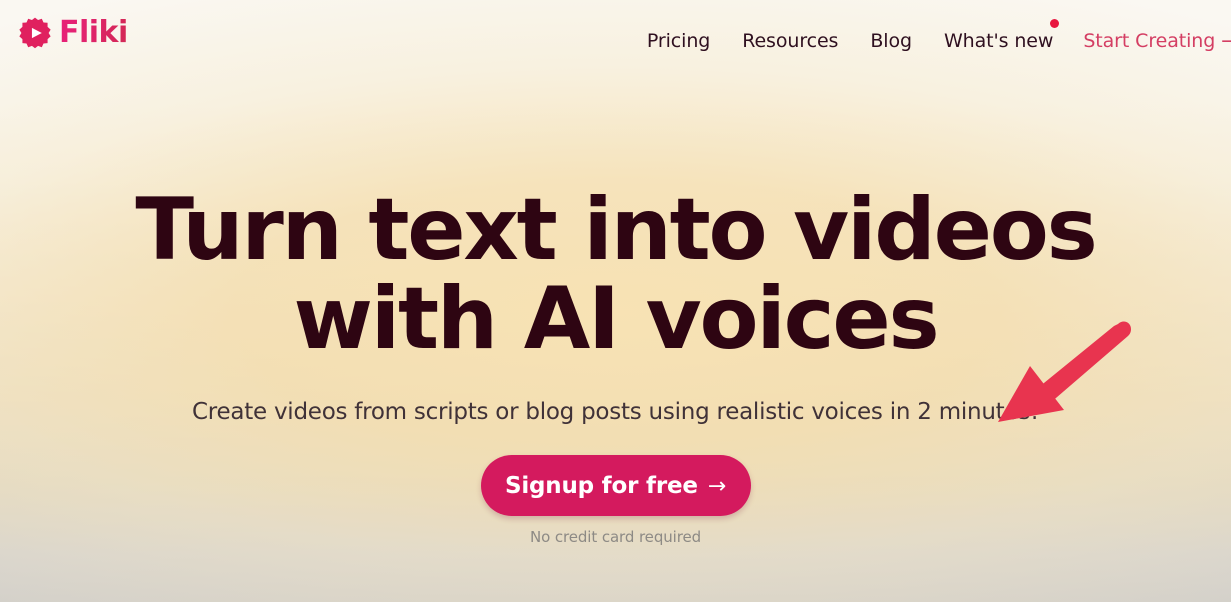  What do you see at coordinates (998, 41) in the screenshot?
I see `nav-item-label: What's new` at bounding box center [998, 41].